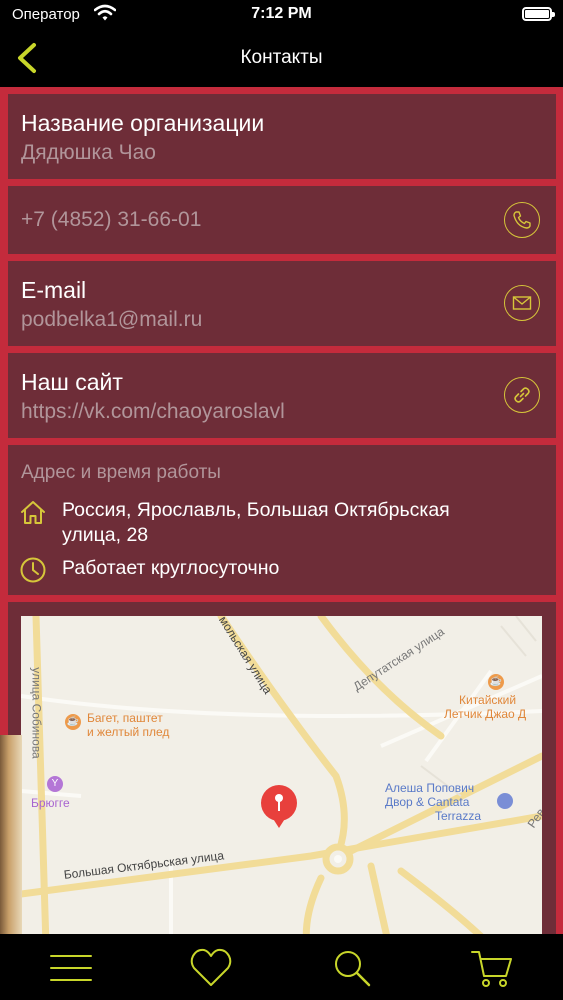 Image resolution: width=563 pixels, height=1000 pixels. What do you see at coordinates (33, 512) in the screenshot?
I see `home-icon` at bounding box center [33, 512].